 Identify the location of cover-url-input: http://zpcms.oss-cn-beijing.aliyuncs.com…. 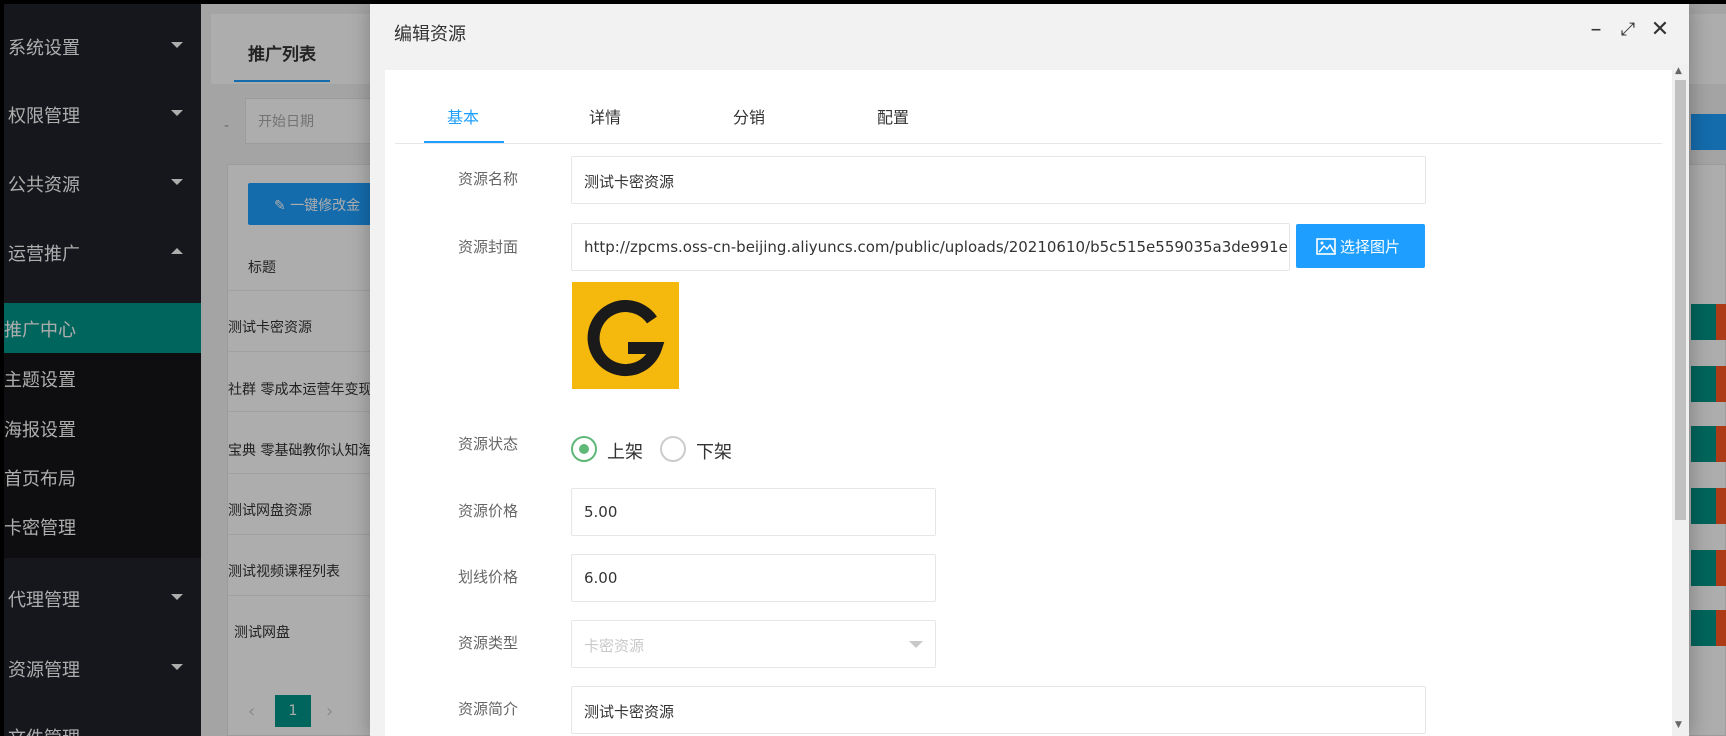
(930, 247).